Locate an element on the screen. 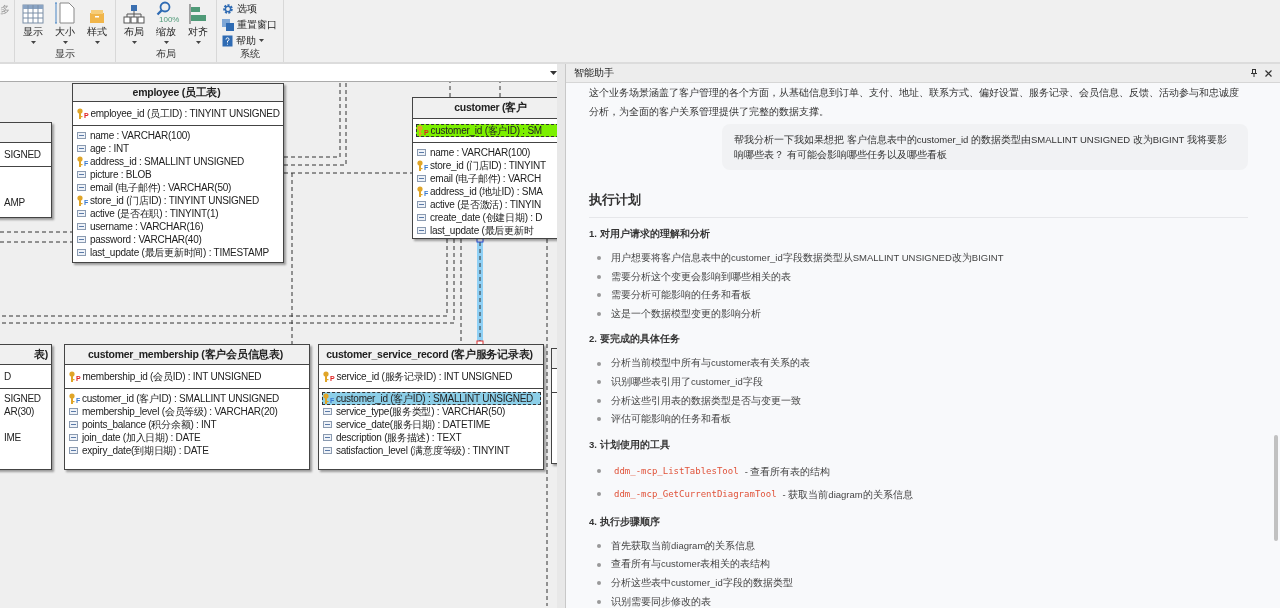 The height and width of the screenshot is (608, 1280). field-text: customer_id (客户ID) : SM is located at coordinates (486, 130).